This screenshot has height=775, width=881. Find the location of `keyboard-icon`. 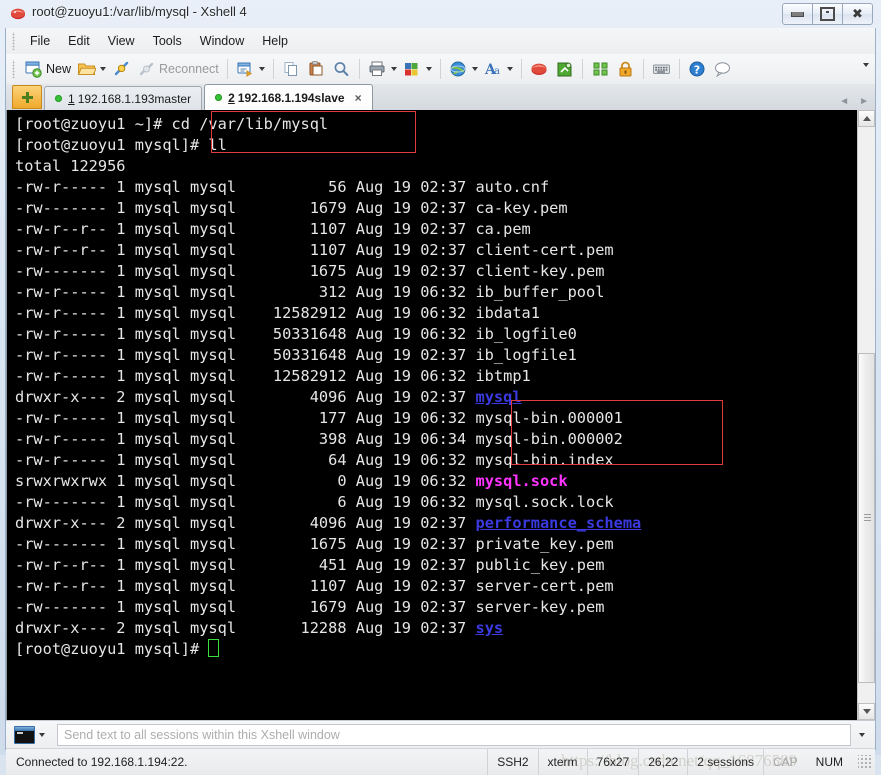

keyboard-icon is located at coordinates (661, 69).